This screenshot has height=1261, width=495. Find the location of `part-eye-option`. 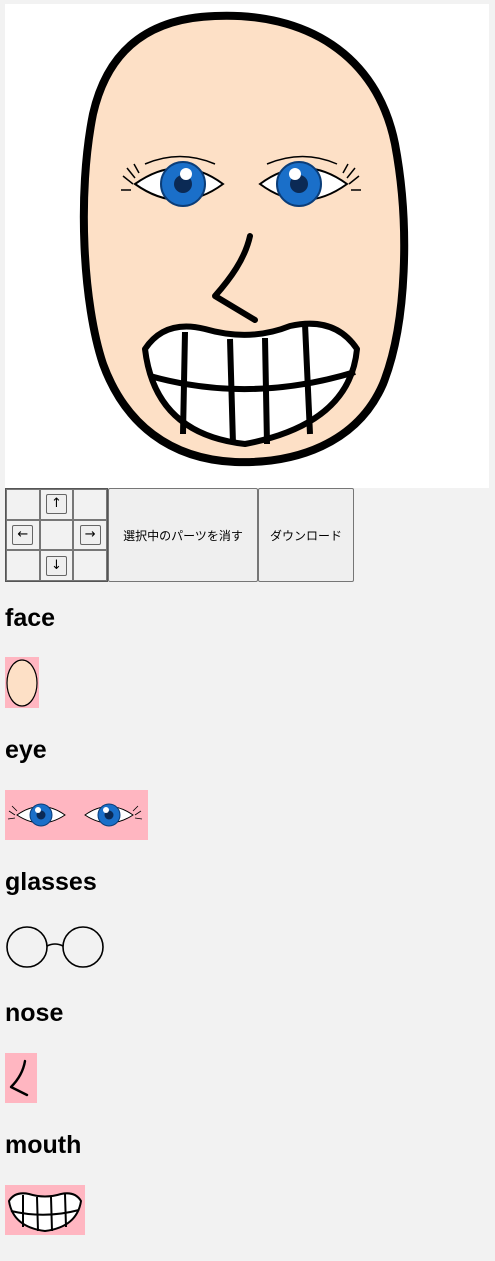

part-eye-option is located at coordinates (76, 815).